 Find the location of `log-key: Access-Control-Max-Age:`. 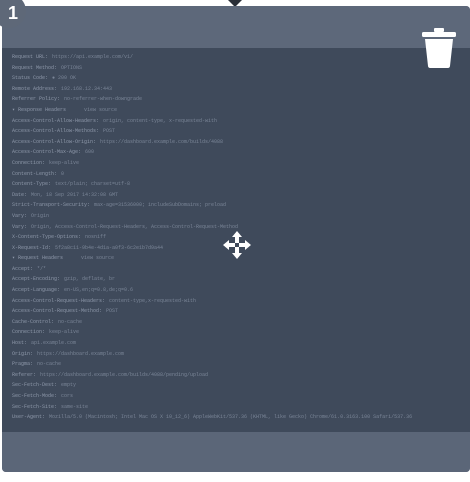

log-key: Access-Control-Max-Age: is located at coordinates (47, 152).